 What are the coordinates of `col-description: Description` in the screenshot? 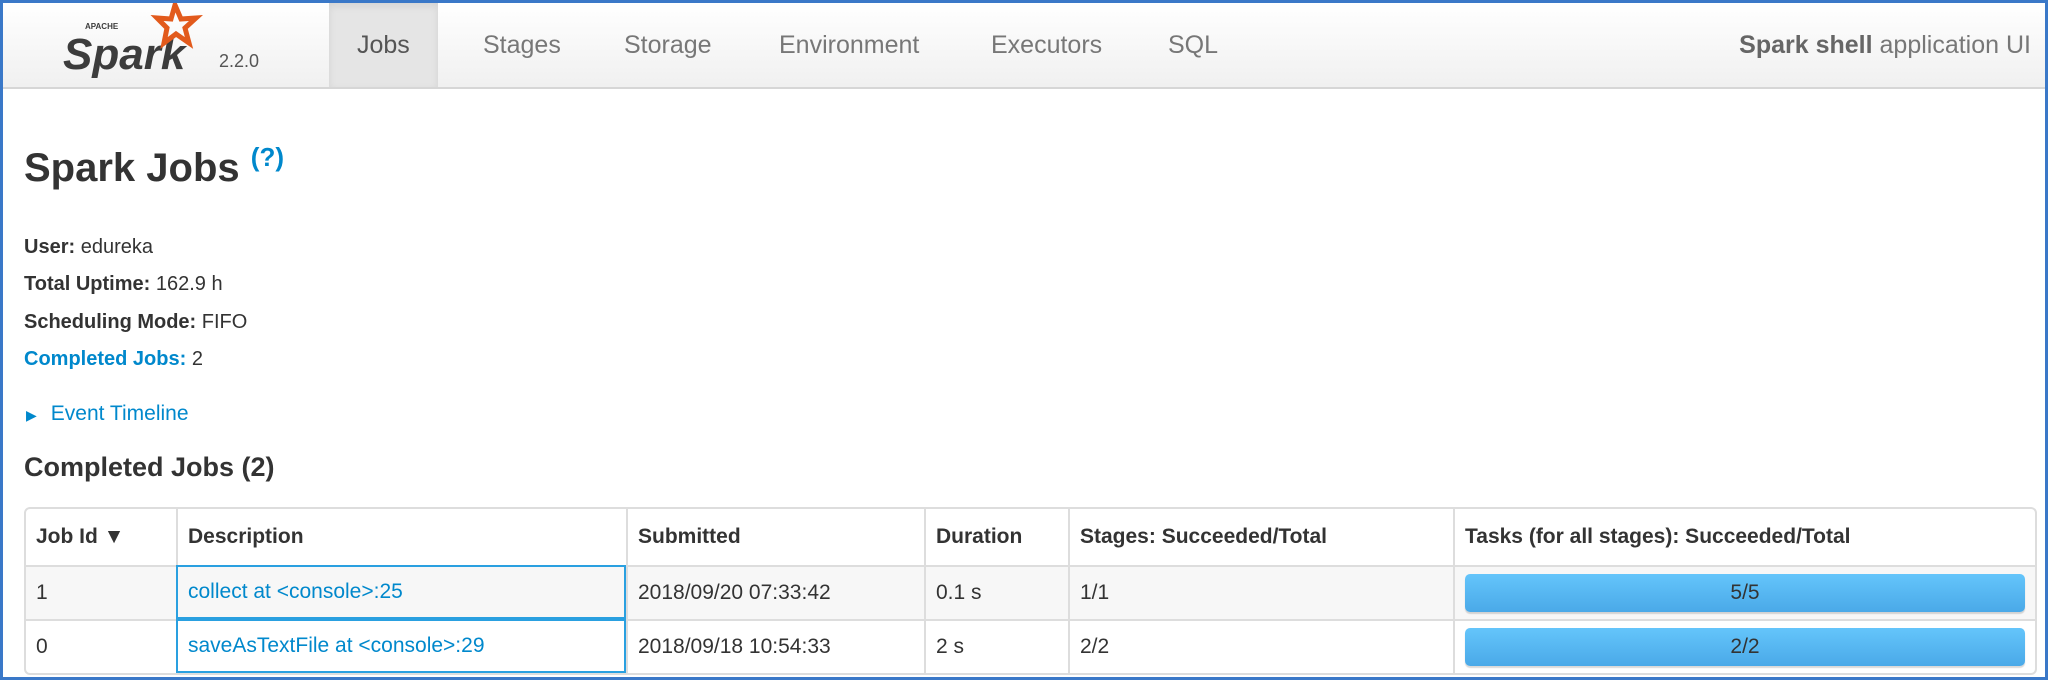 It's located at (401, 537).